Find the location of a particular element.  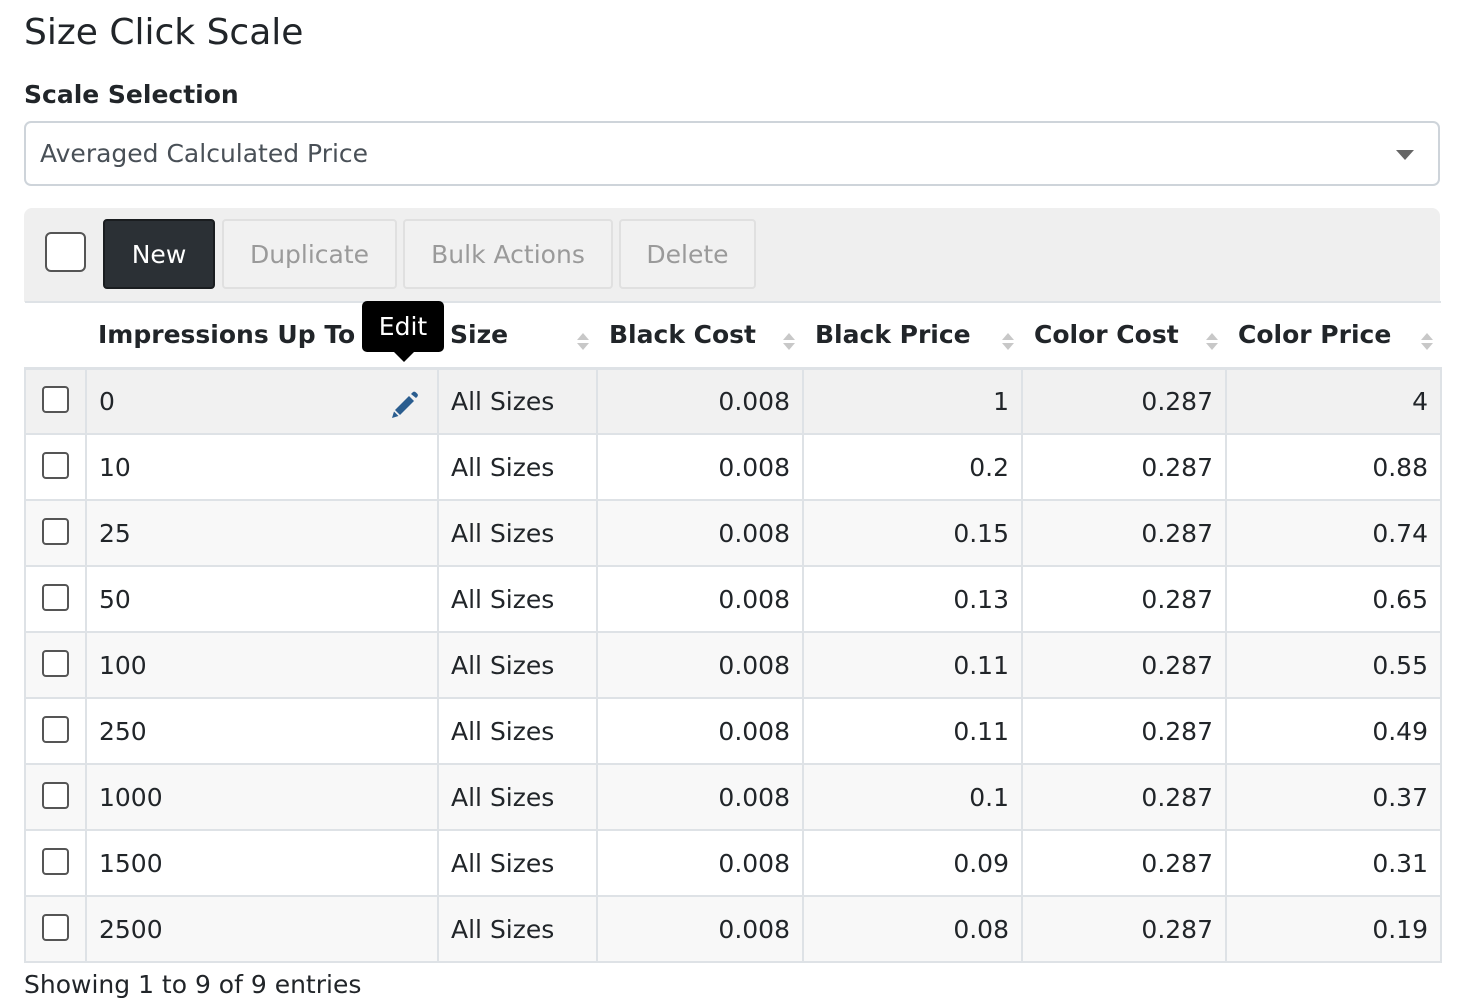

table-row: 25 All Sizes 0.008 0.15 0.287 0.74 is located at coordinates (733, 533).